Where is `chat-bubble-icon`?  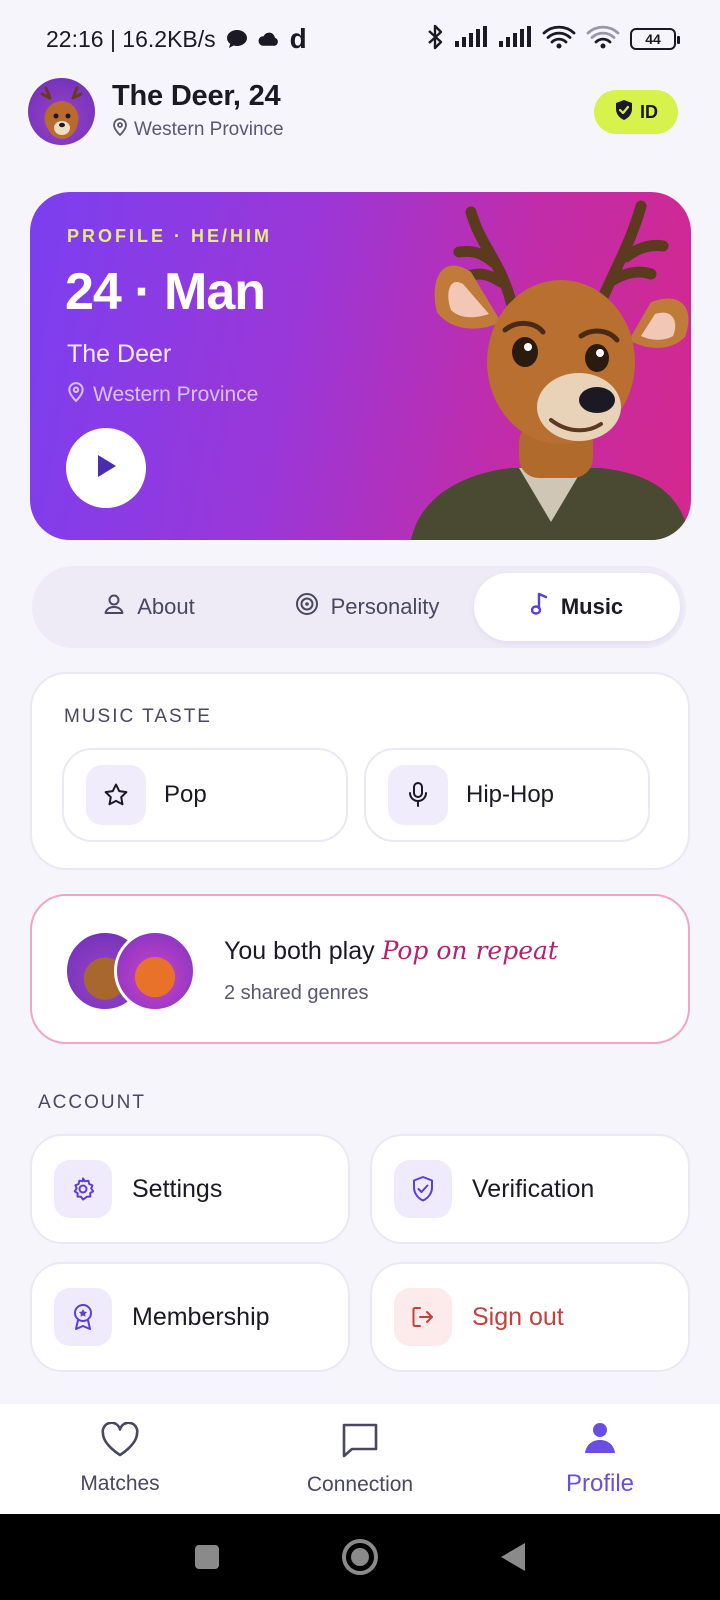 chat-bubble-icon is located at coordinates (237, 39).